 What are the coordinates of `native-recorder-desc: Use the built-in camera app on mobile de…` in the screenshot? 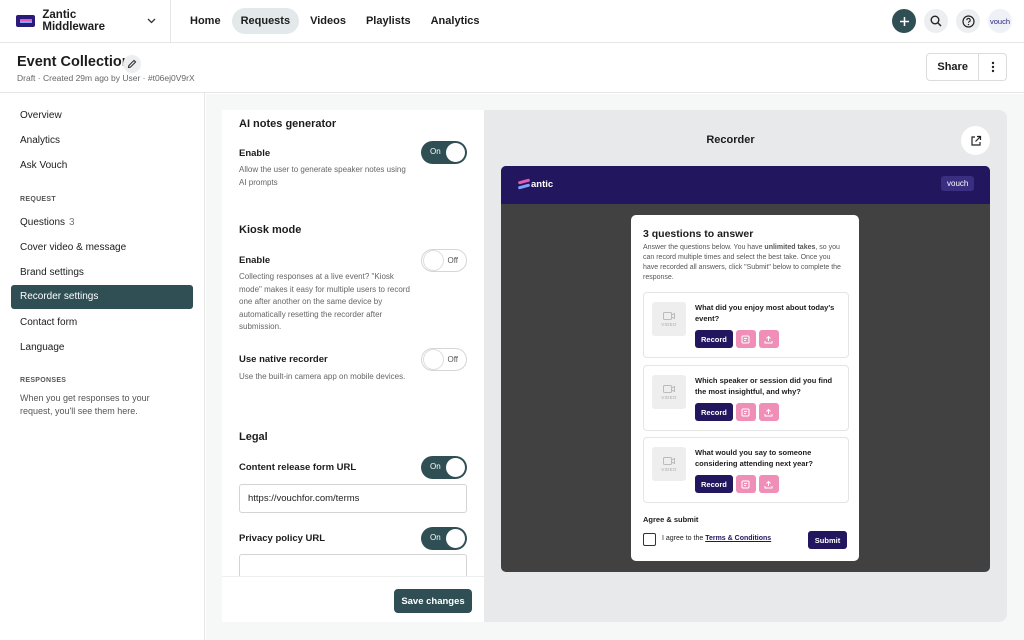 It's located at (322, 376).